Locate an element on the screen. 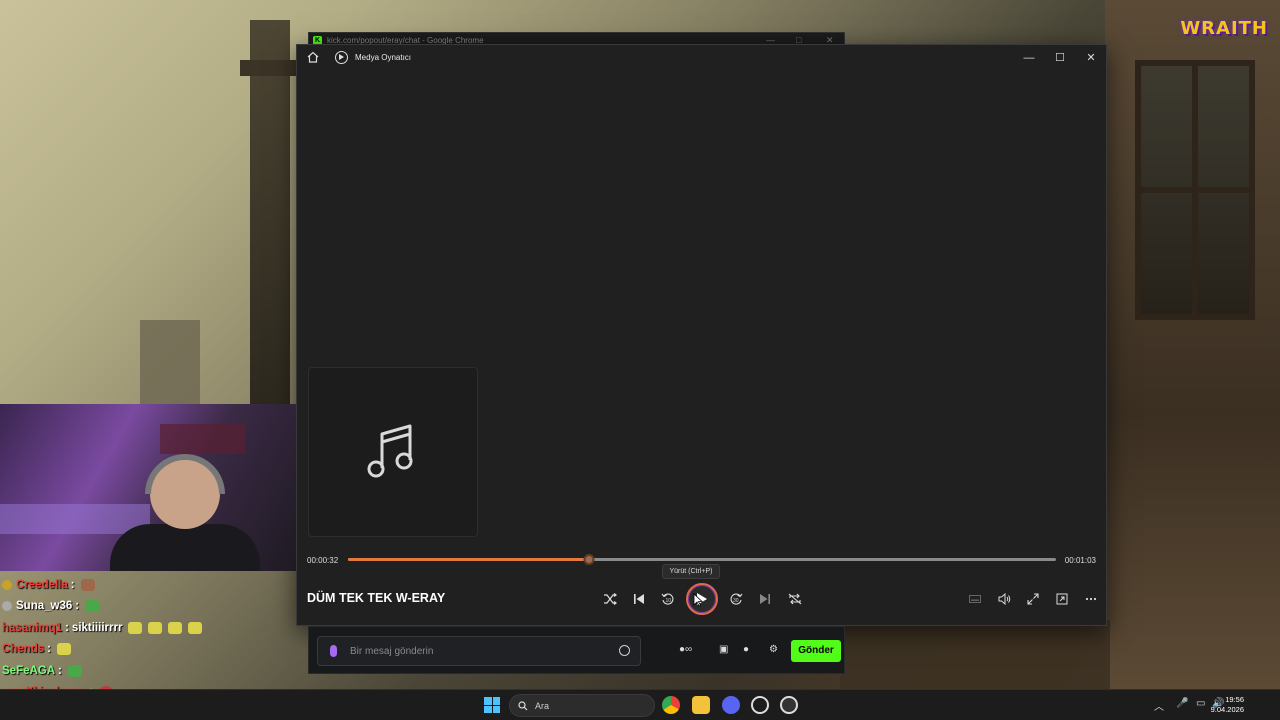 The width and height of the screenshot is (1280, 720). background-window is located at coordinates (1195, 190).